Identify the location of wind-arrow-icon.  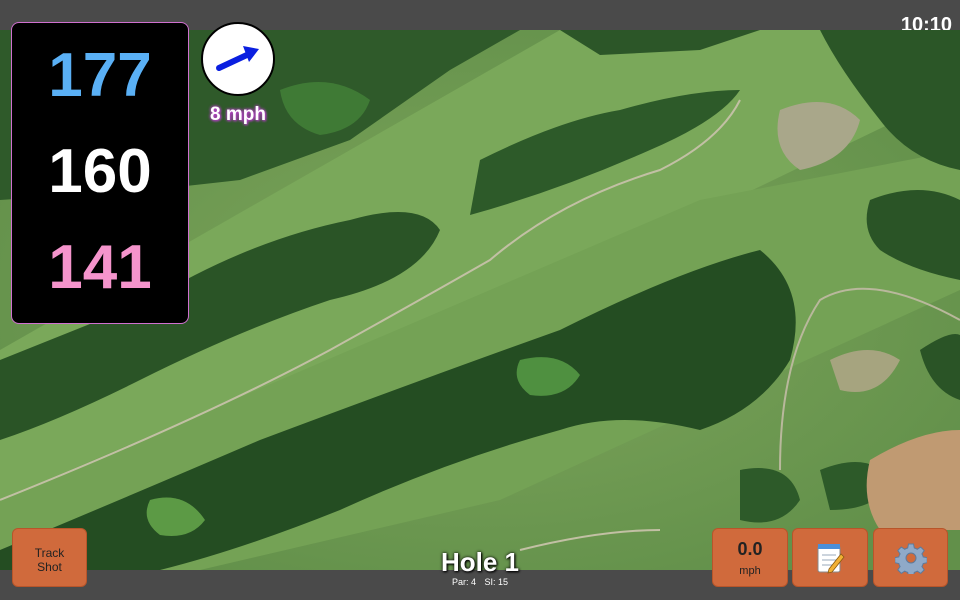
(237, 58).